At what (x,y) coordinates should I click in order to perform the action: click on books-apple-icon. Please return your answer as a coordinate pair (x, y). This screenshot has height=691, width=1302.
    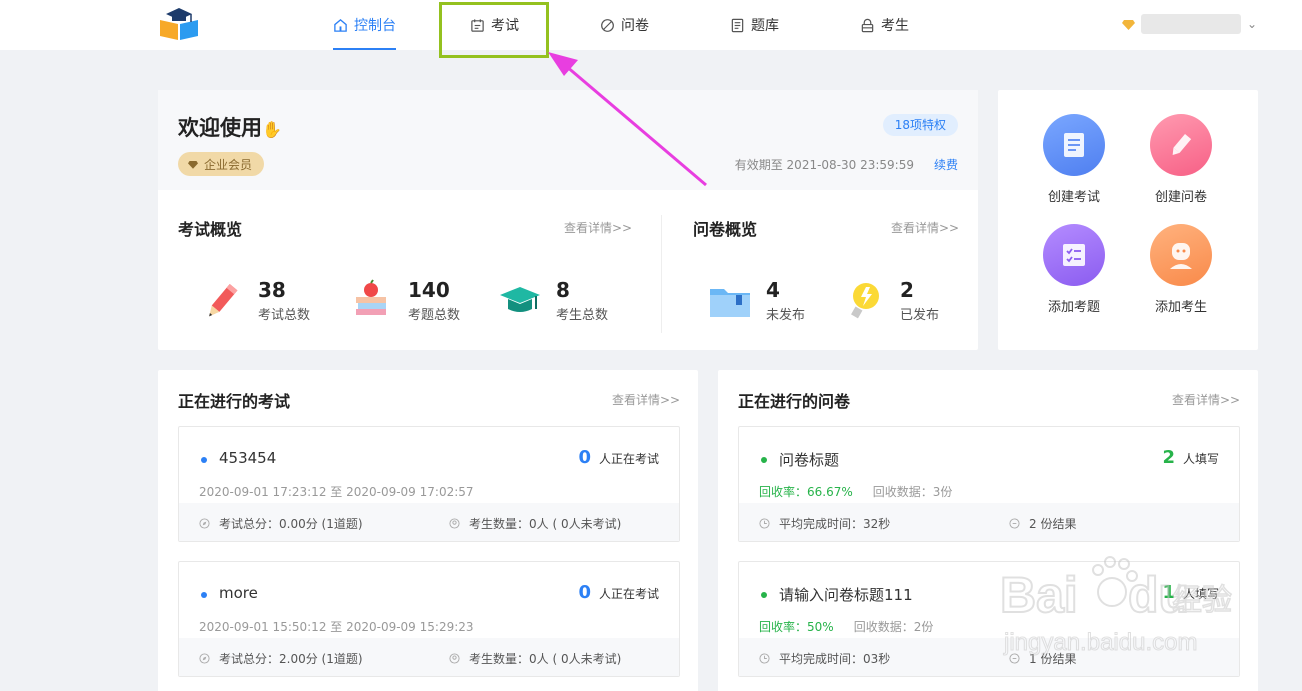
    Looking at the image, I should click on (371, 296).